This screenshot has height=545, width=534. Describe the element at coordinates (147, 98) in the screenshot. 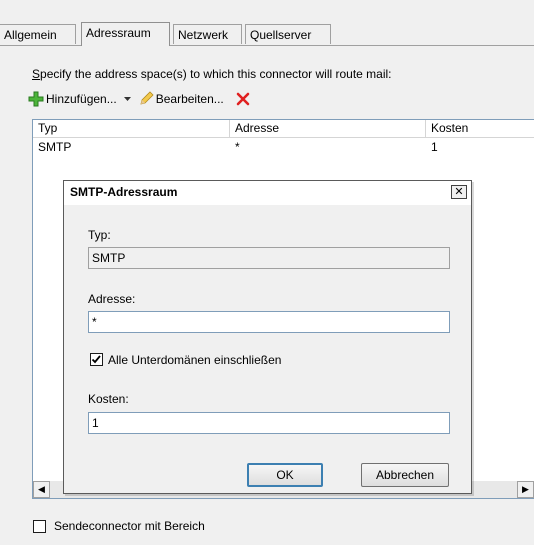

I see `pencil-icon` at that location.